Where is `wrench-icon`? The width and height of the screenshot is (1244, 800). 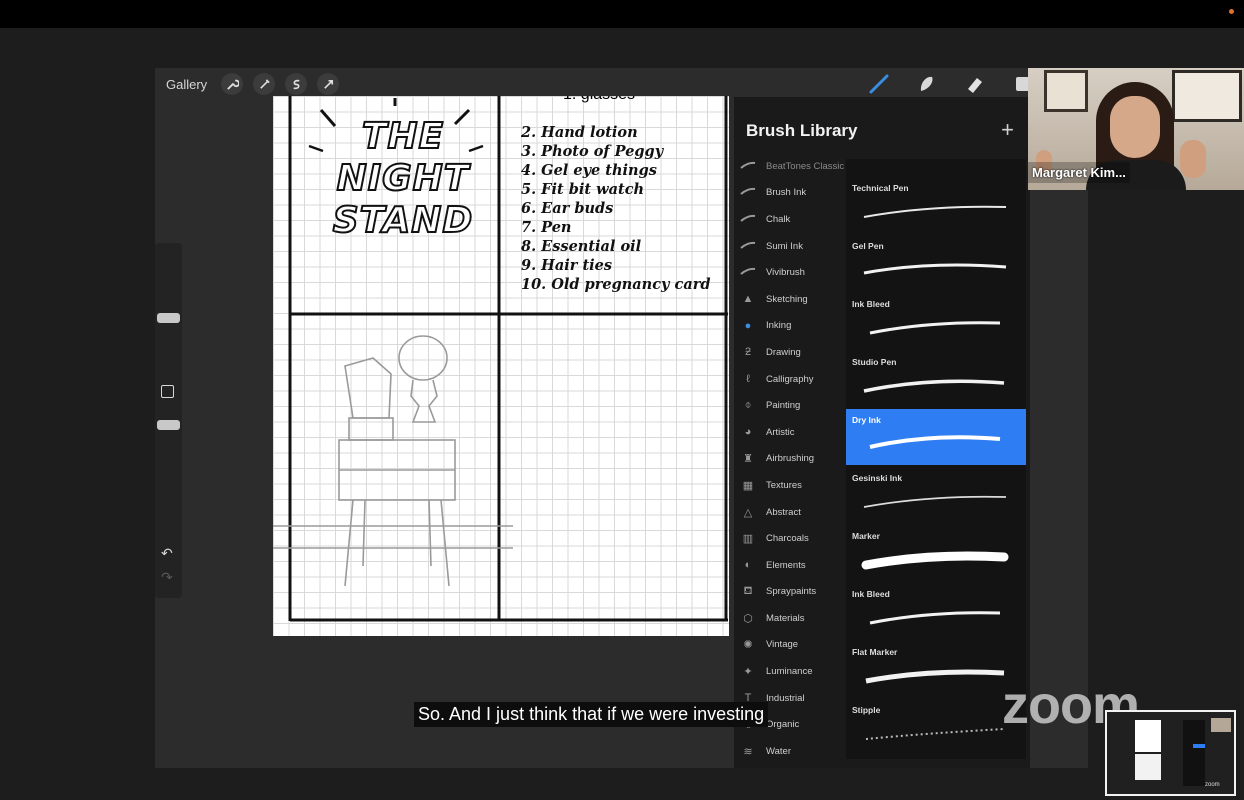 wrench-icon is located at coordinates (232, 84).